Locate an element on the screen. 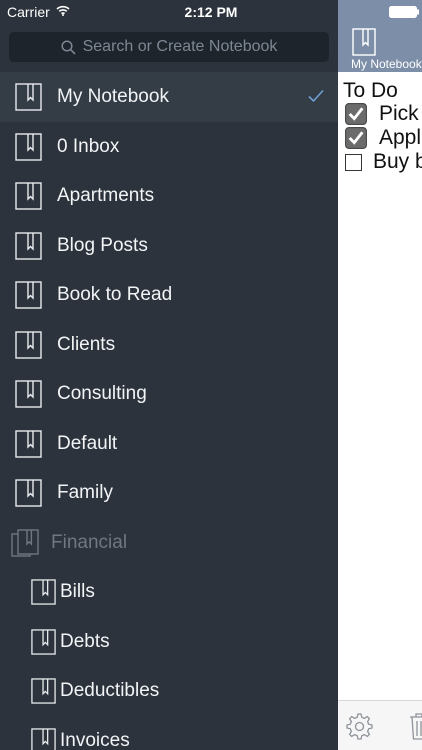 The width and height of the screenshot is (422, 750). todo-item: Appl is located at coordinates (382, 138).